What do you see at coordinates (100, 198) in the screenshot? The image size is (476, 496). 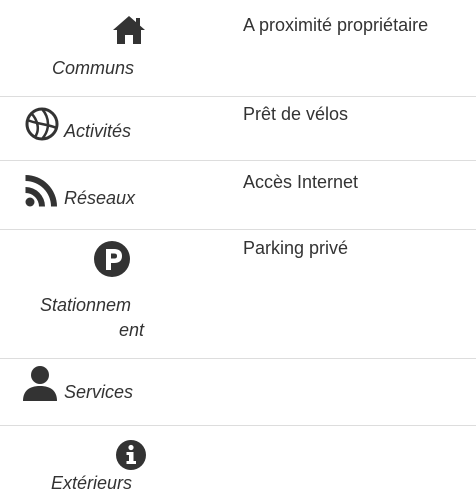 I see `amenity-category-label: Réseaux` at bounding box center [100, 198].